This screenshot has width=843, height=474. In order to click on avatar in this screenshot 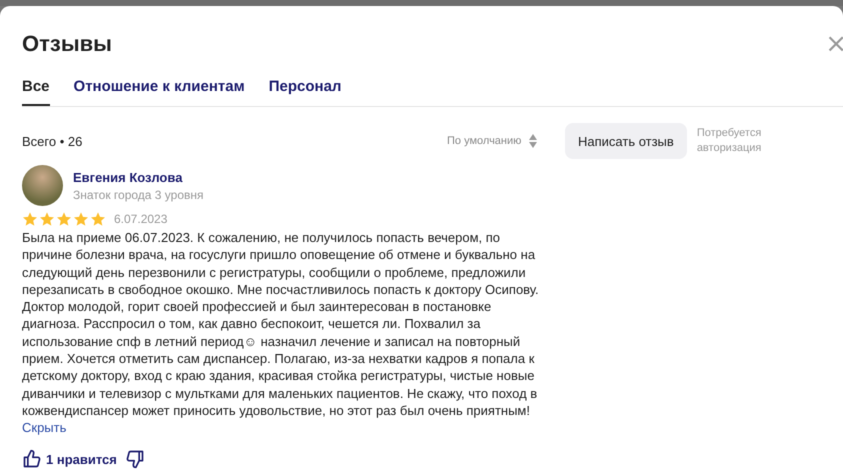, I will do `click(42, 185)`.